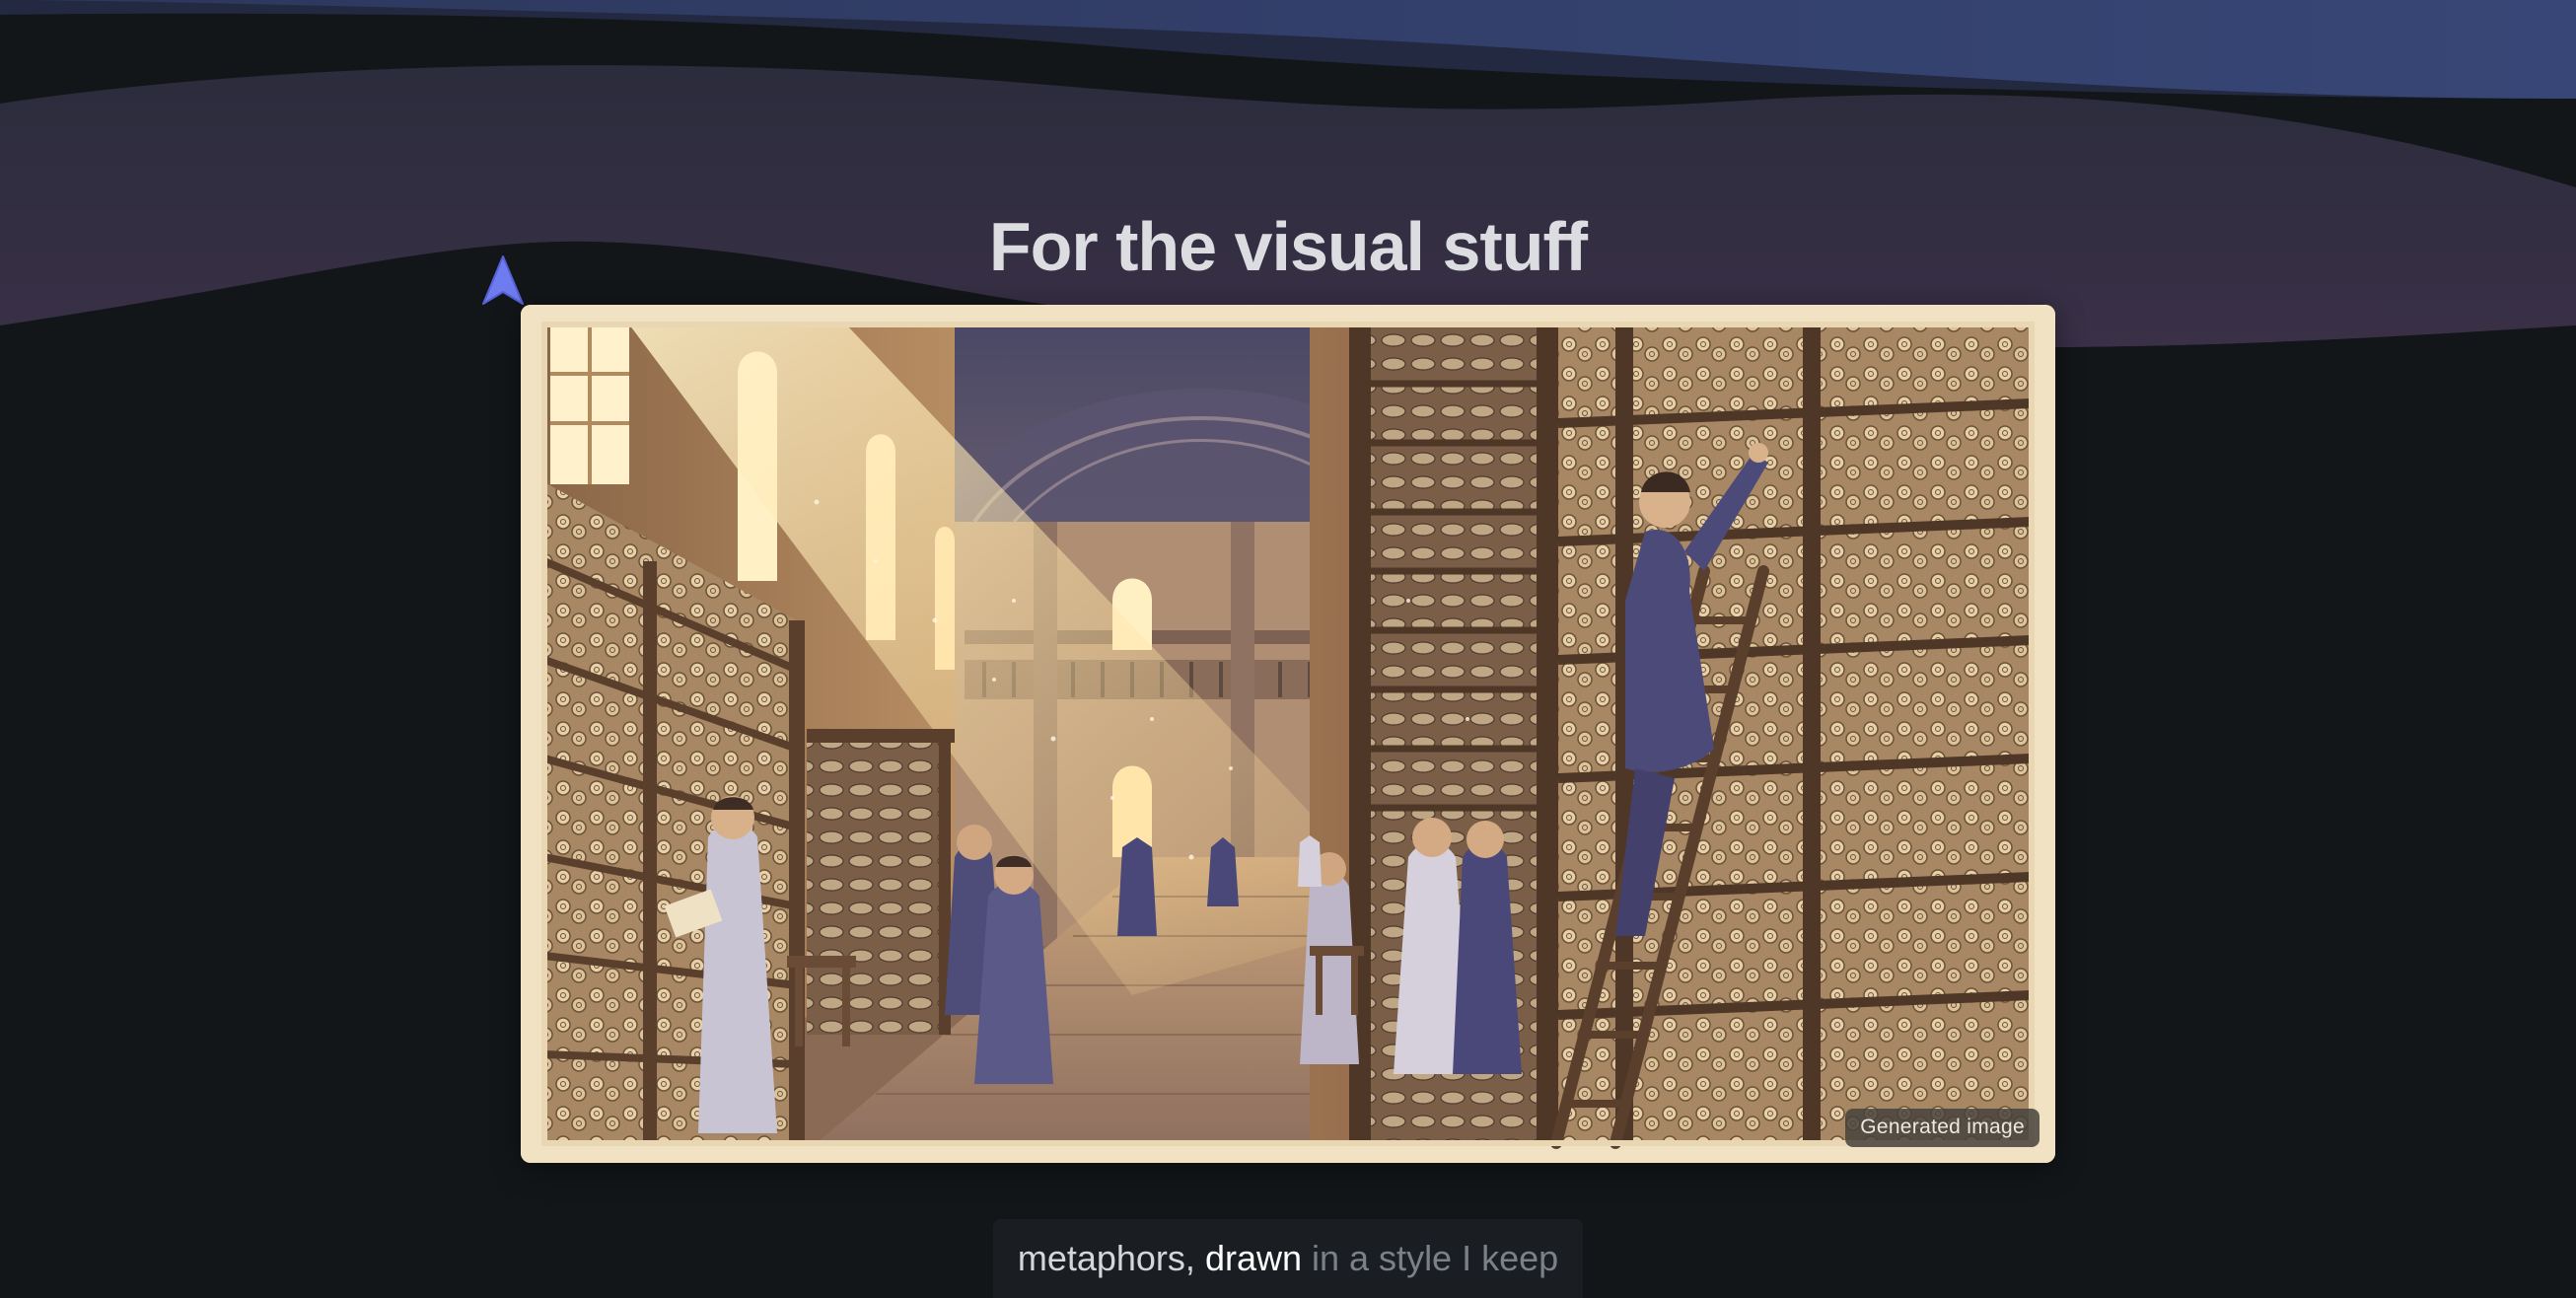 Image resolution: width=2576 pixels, height=1298 pixels. What do you see at coordinates (1942, 1128) in the screenshot?
I see `generated-image-badge: Generated image` at bounding box center [1942, 1128].